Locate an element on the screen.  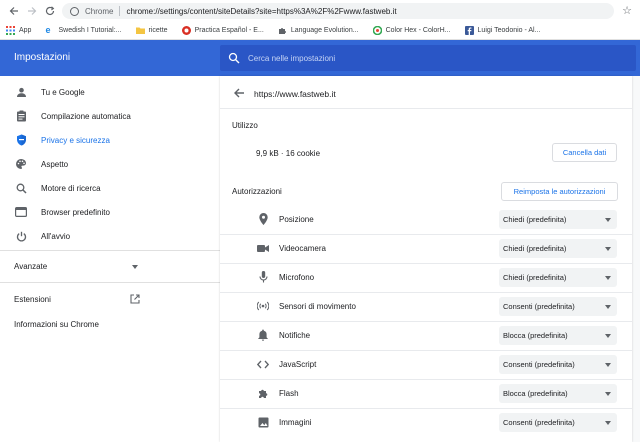
page-title: Impostazioni is located at coordinates (42, 57).